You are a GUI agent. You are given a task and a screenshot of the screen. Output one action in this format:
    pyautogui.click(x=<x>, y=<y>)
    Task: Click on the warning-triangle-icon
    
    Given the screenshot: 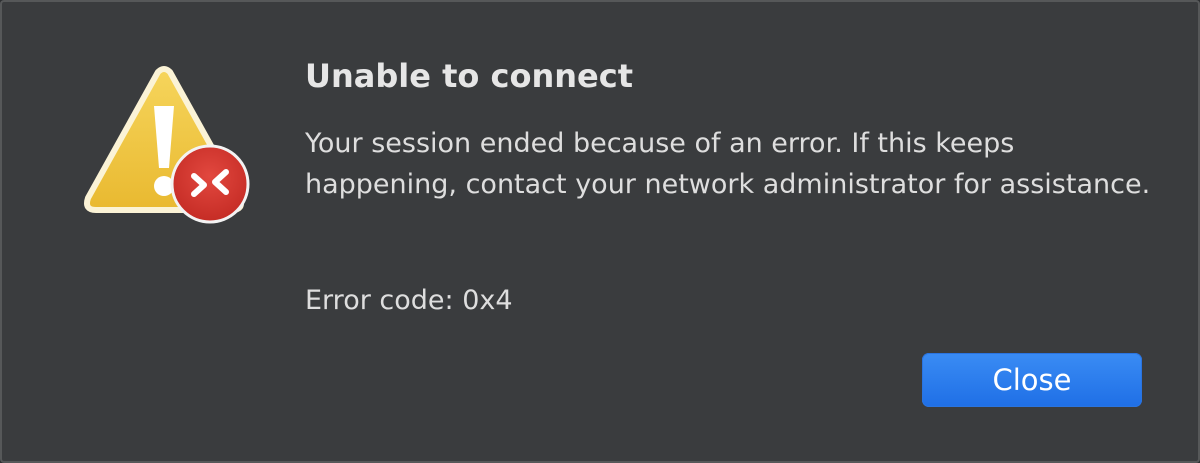 What is the action you would take?
    pyautogui.click(x=167, y=145)
    